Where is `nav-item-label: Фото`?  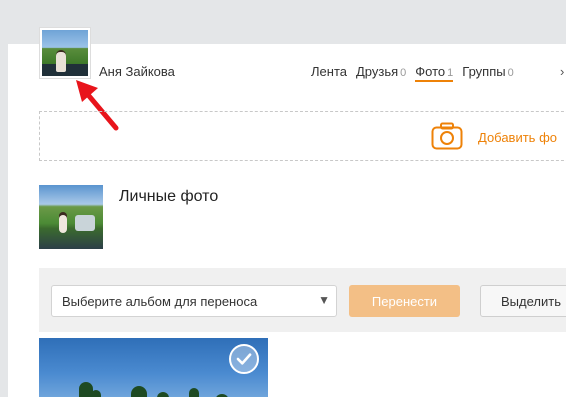 nav-item-label: Фото is located at coordinates (430, 71).